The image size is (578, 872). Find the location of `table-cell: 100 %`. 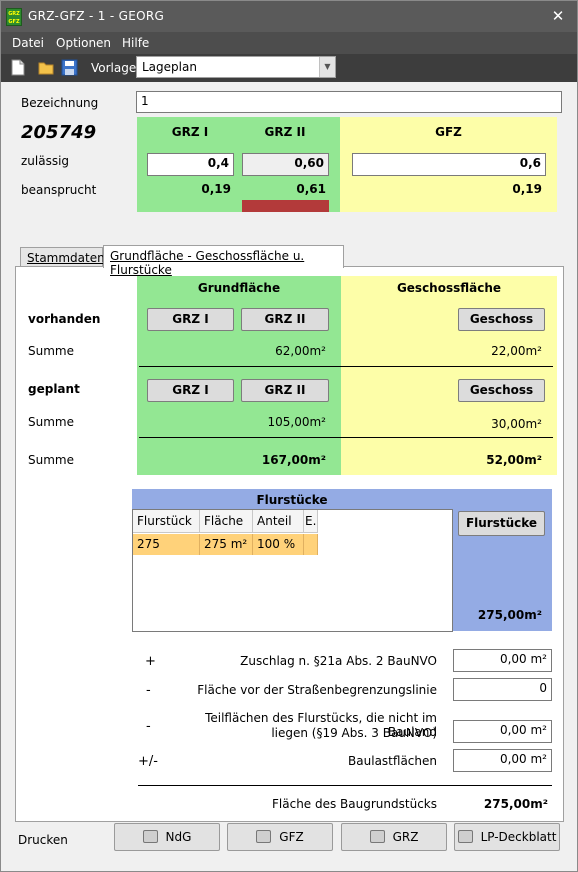

table-cell: 100 % is located at coordinates (278, 544).